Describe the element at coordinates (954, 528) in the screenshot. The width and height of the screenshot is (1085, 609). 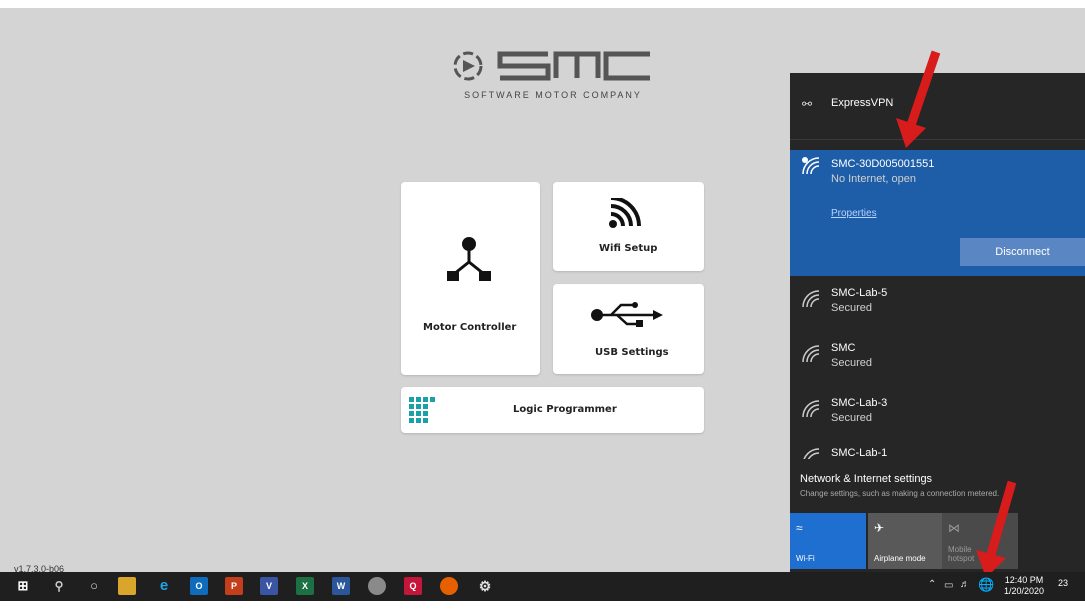
I see `hotspot-icon: ⋈` at that location.